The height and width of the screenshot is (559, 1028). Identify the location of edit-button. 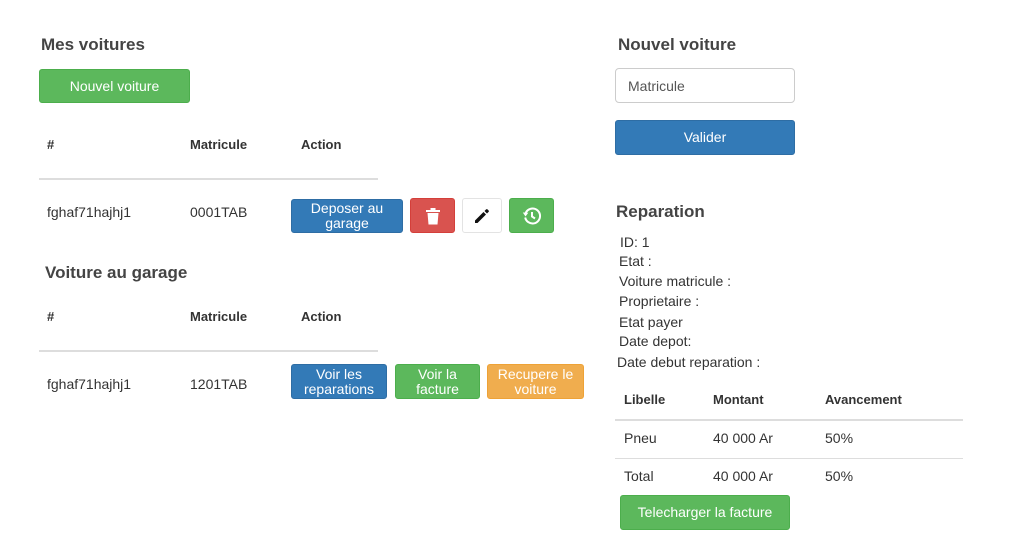
(482, 215).